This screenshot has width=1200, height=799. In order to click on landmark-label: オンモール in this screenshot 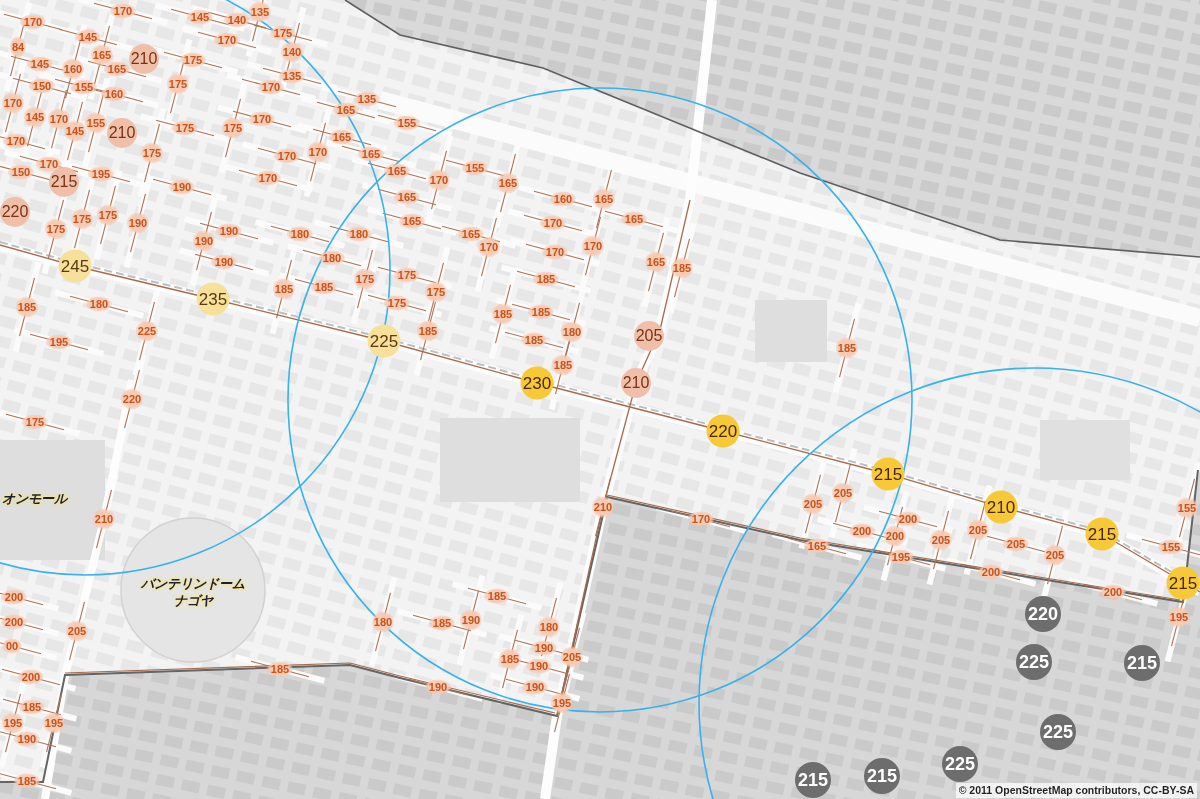, I will do `click(34, 498)`.